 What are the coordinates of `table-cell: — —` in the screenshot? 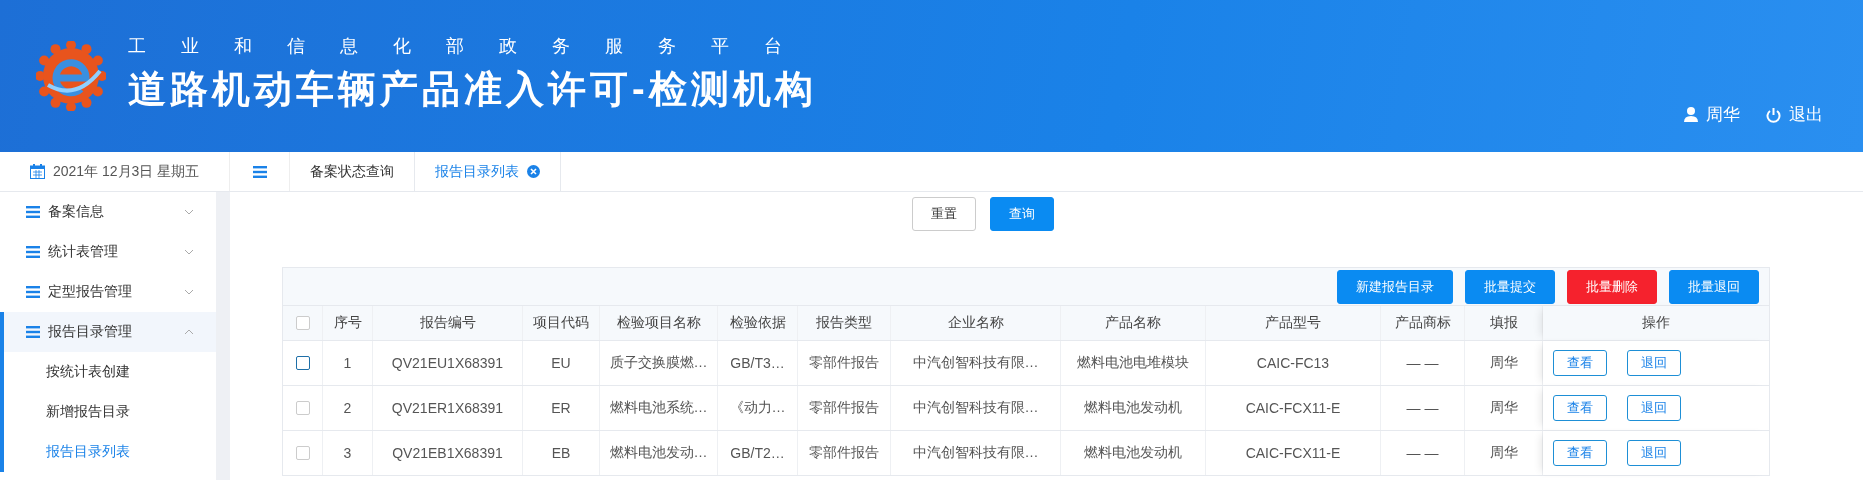 It's located at (1423, 453).